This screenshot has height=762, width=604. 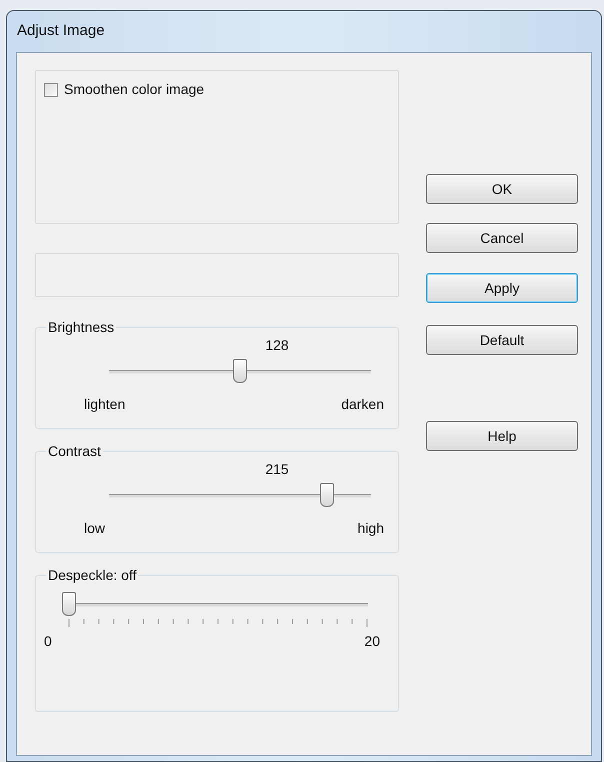 What do you see at coordinates (502, 340) in the screenshot?
I see `dialog-button: Default` at bounding box center [502, 340].